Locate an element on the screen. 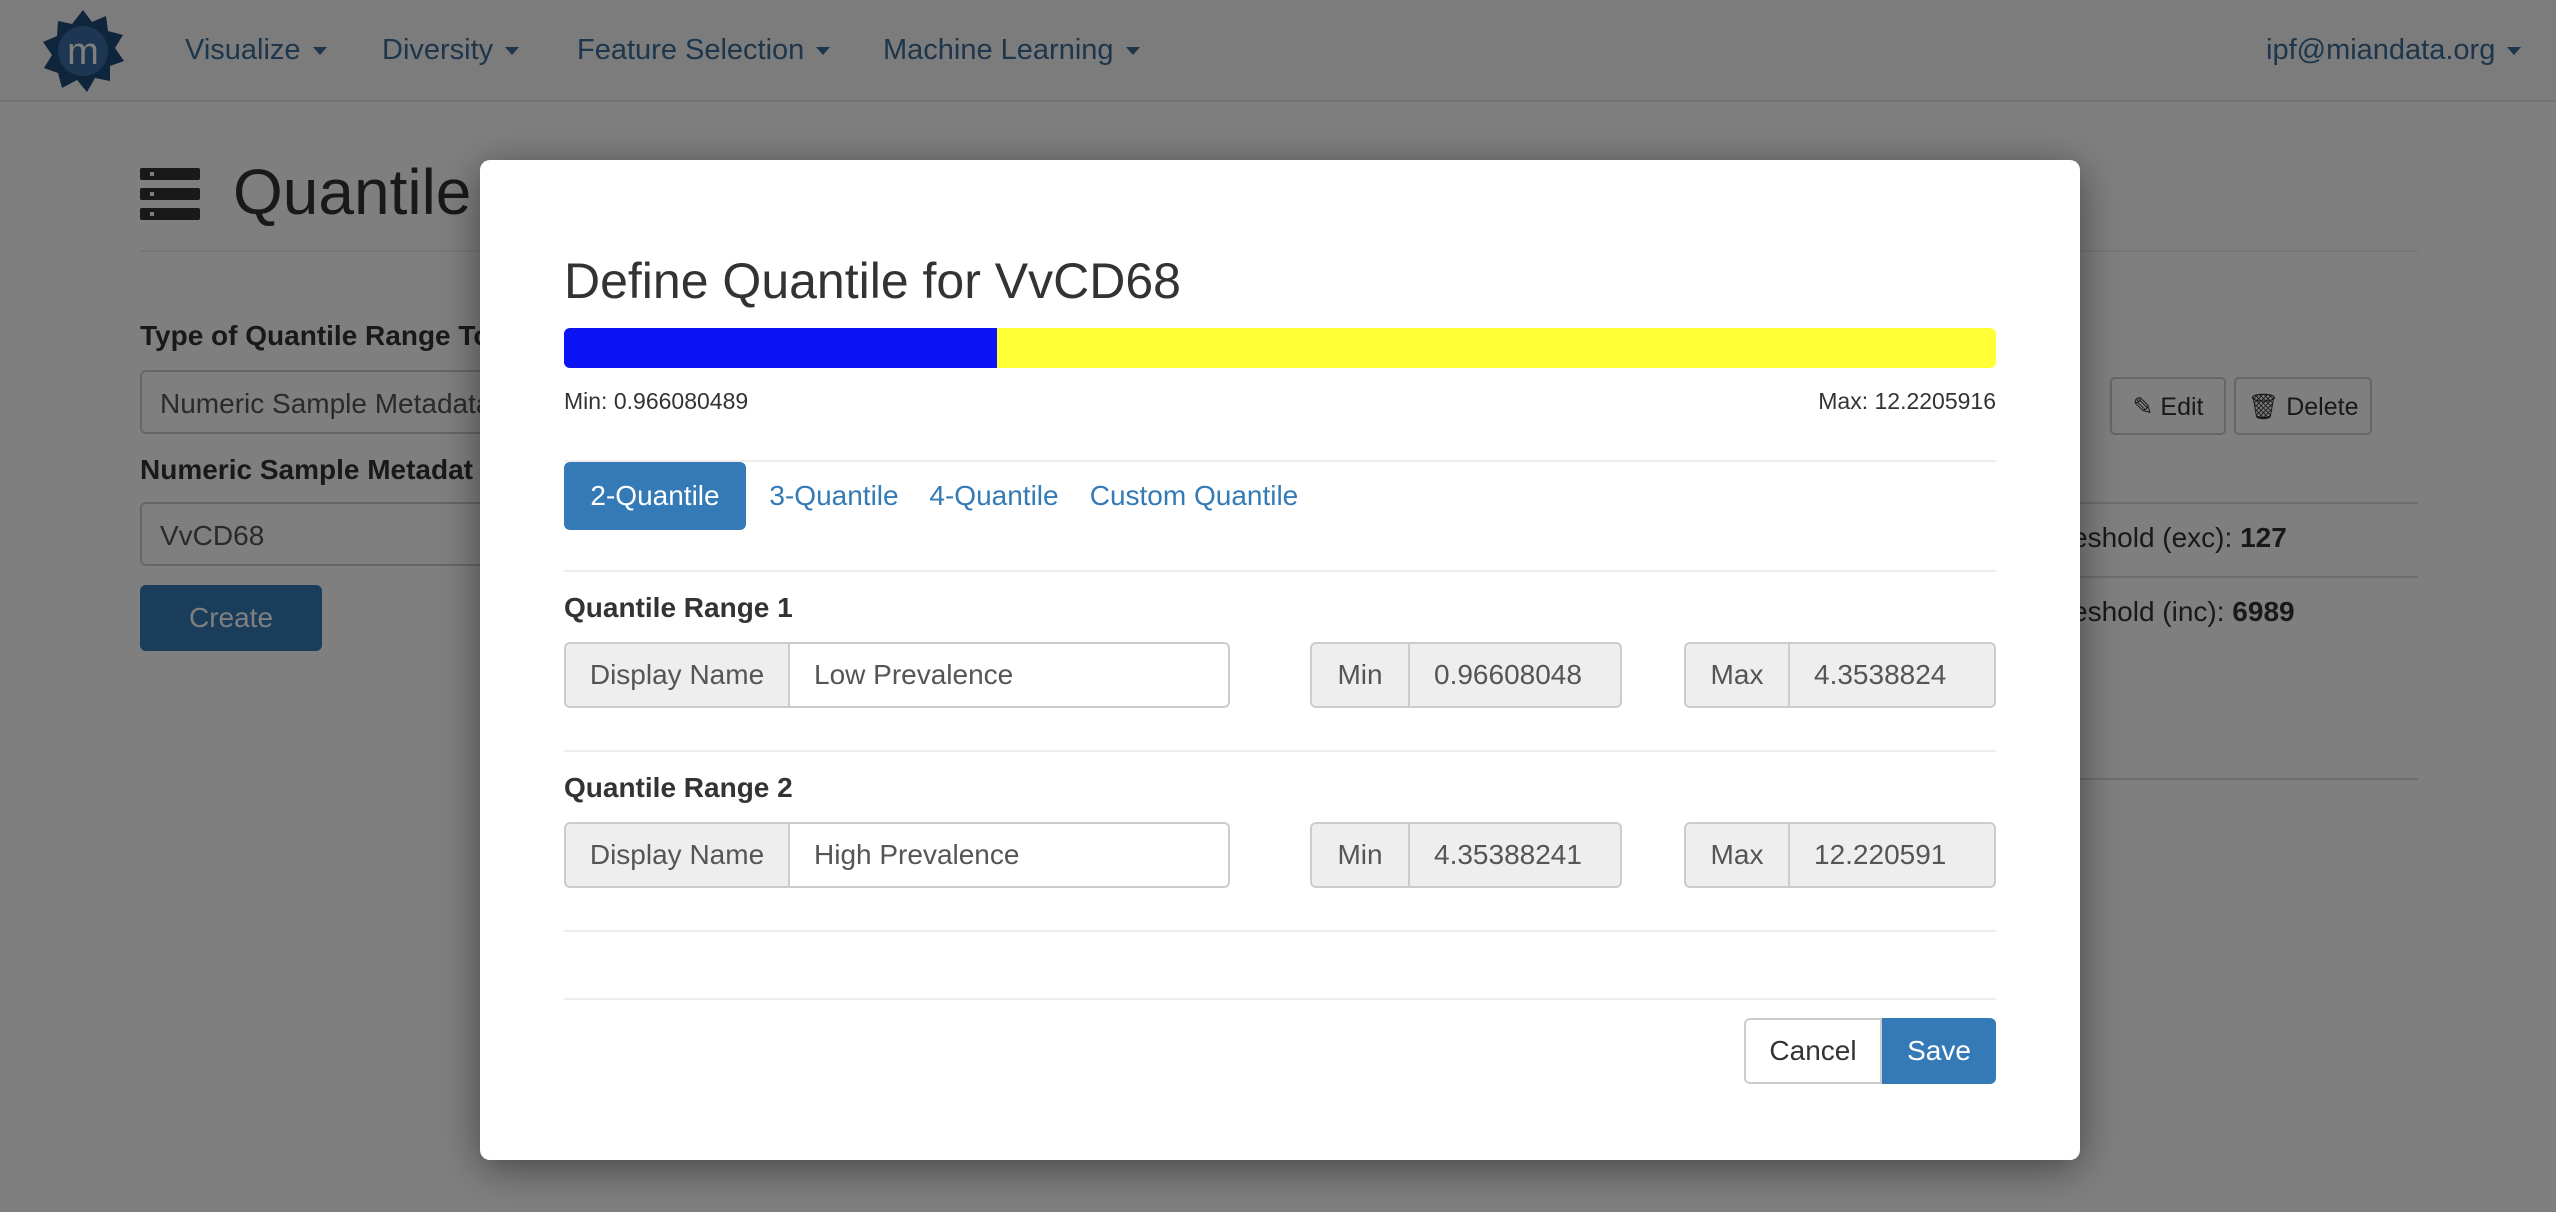 The width and height of the screenshot is (2556, 1212). quantile-progress-bar is located at coordinates (1280, 348).